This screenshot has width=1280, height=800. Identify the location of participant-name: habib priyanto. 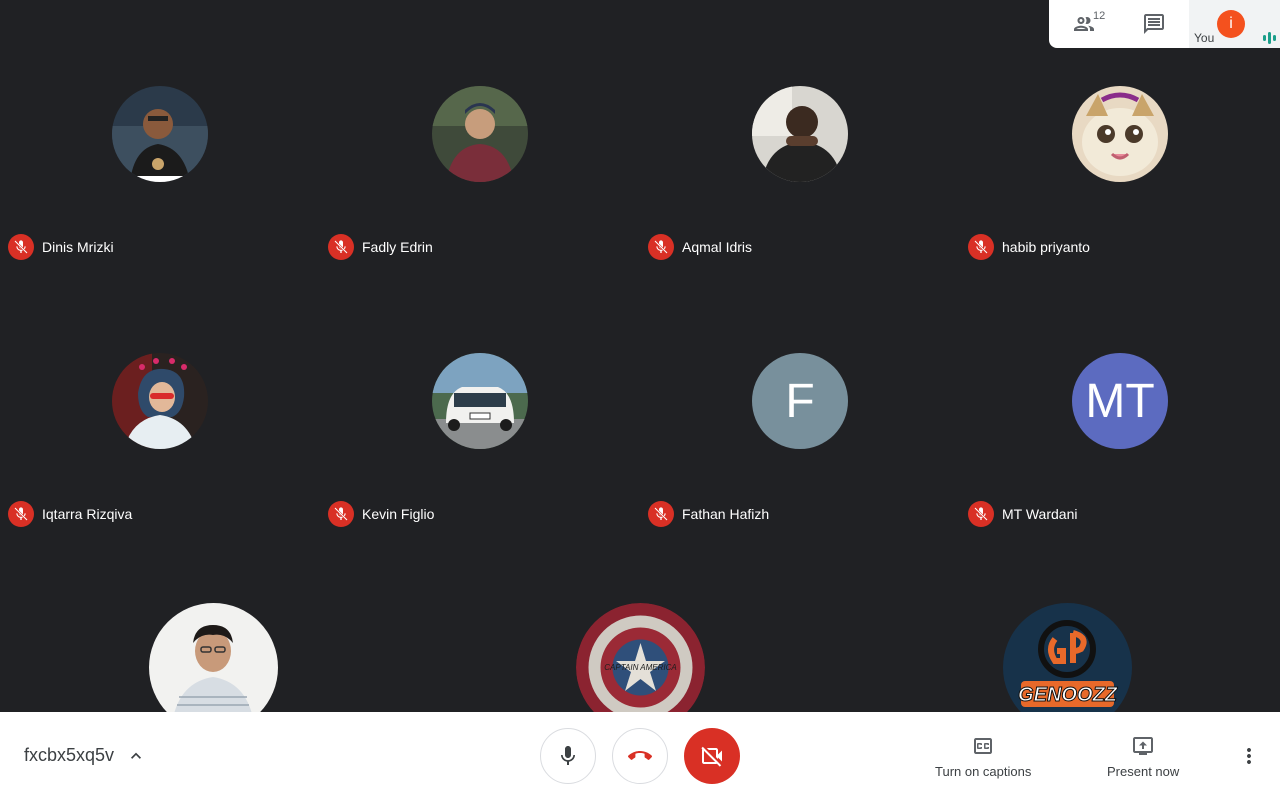
(1046, 247).